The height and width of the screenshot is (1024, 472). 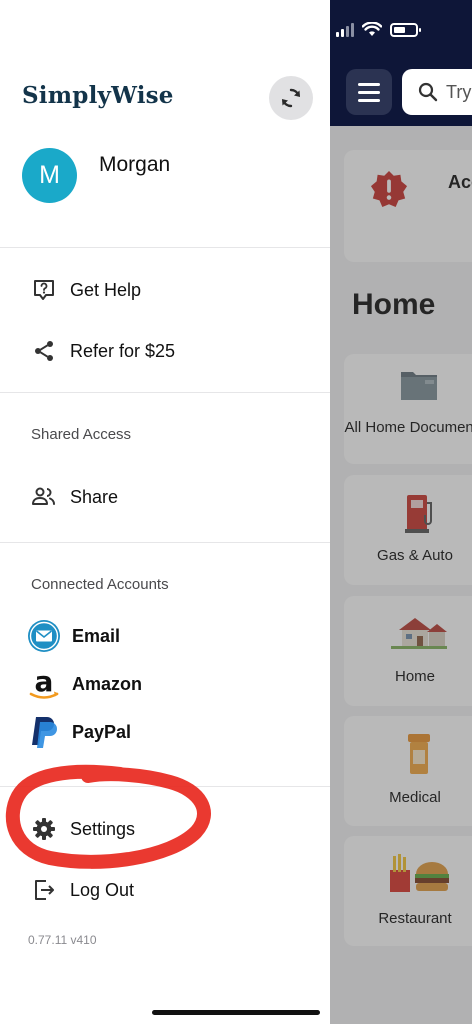 What do you see at coordinates (103, 828) in the screenshot?
I see `nav-label: Settings` at bounding box center [103, 828].